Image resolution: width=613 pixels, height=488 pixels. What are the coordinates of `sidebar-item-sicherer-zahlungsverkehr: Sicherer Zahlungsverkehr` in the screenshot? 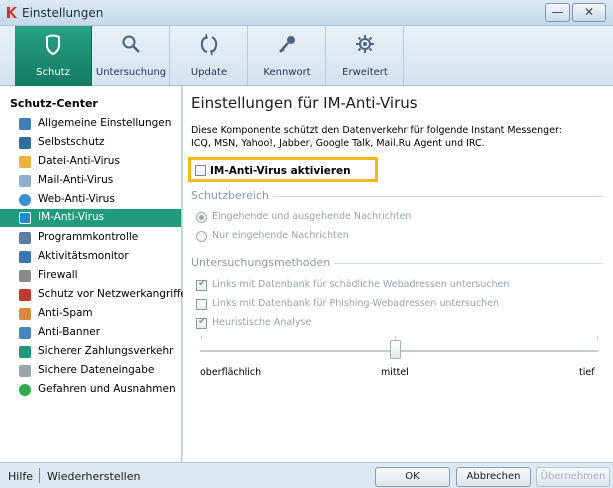 It's located at (94, 352).